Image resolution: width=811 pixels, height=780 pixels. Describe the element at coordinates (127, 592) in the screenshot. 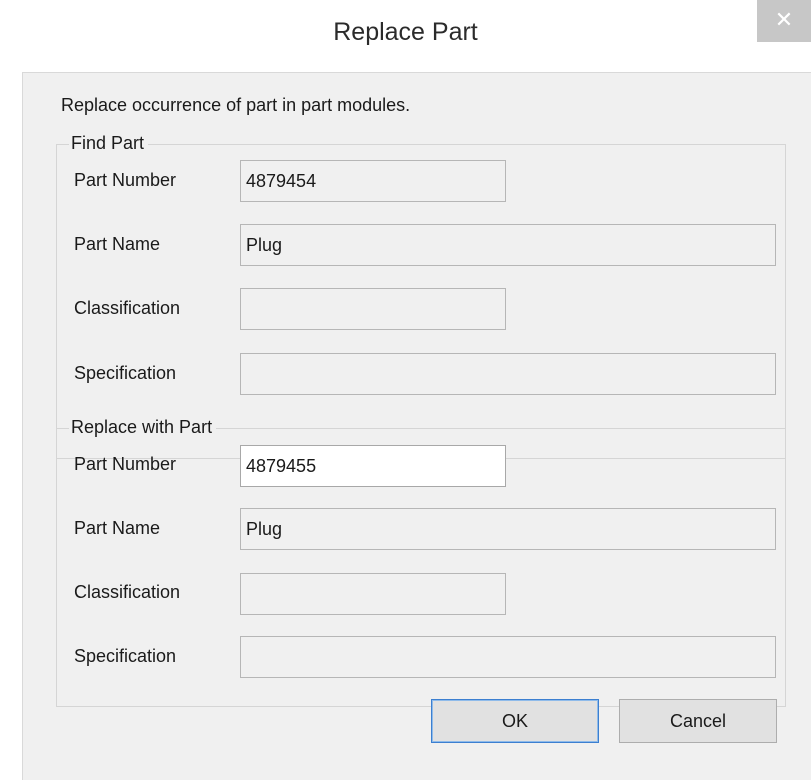

I see `replace-classification-label: Classification` at that location.